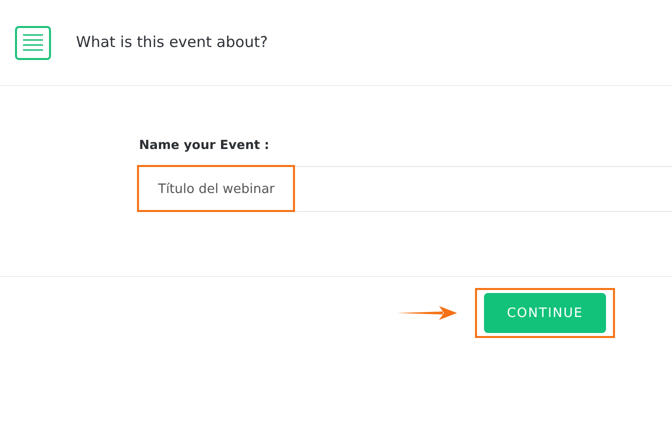 The image size is (672, 422). Describe the element at coordinates (204, 144) in the screenshot. I see `field-label: Name your Event :` at that location.